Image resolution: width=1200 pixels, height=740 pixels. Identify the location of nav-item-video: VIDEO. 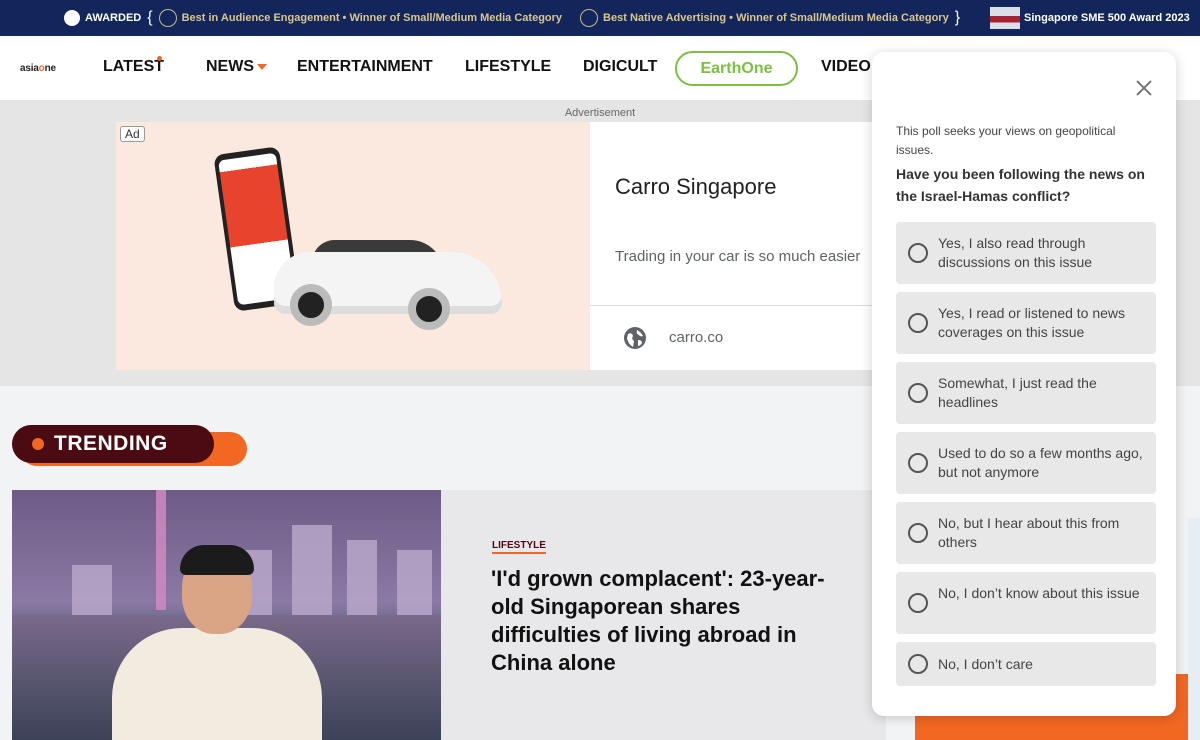
(846, 67).